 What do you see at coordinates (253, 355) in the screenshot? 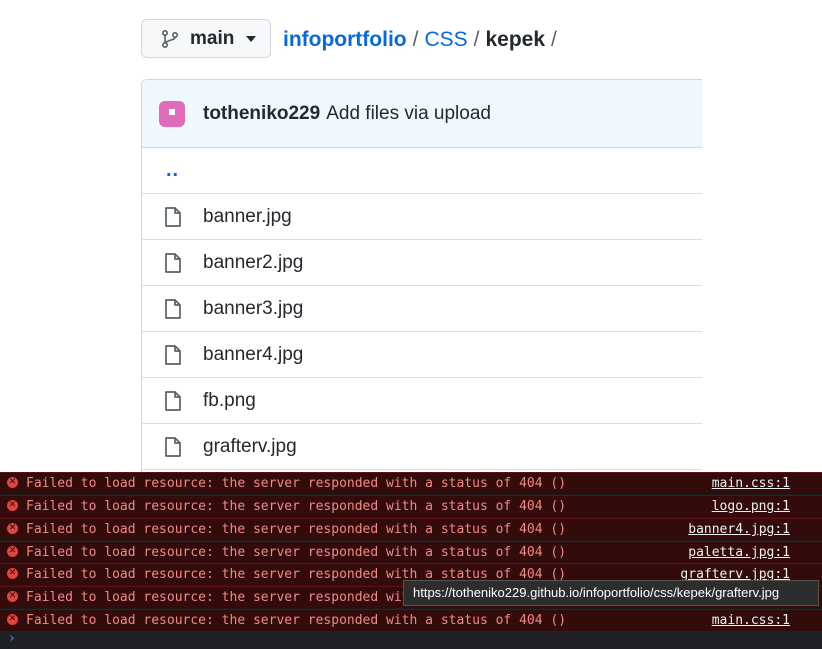
I see `file-name-link: banner4.jpg` at bounding box center [253, 355].